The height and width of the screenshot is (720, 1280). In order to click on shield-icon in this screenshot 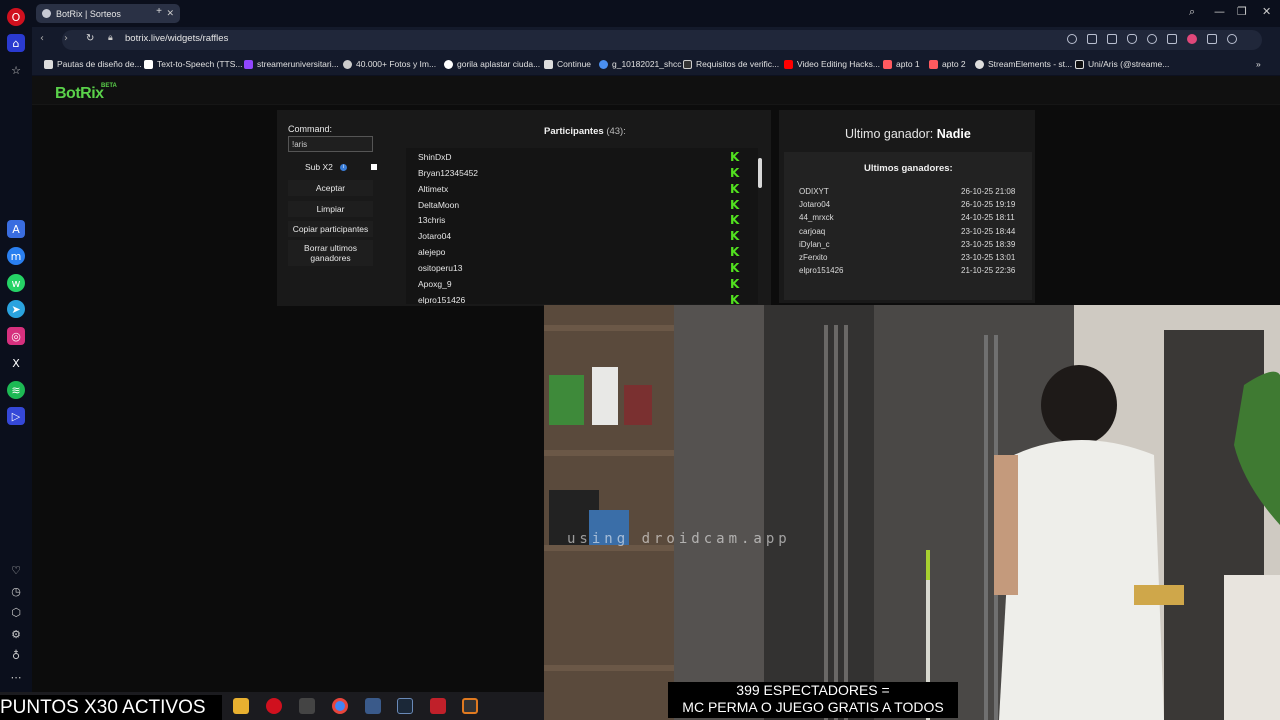, I will do `click(1132, 39)`.